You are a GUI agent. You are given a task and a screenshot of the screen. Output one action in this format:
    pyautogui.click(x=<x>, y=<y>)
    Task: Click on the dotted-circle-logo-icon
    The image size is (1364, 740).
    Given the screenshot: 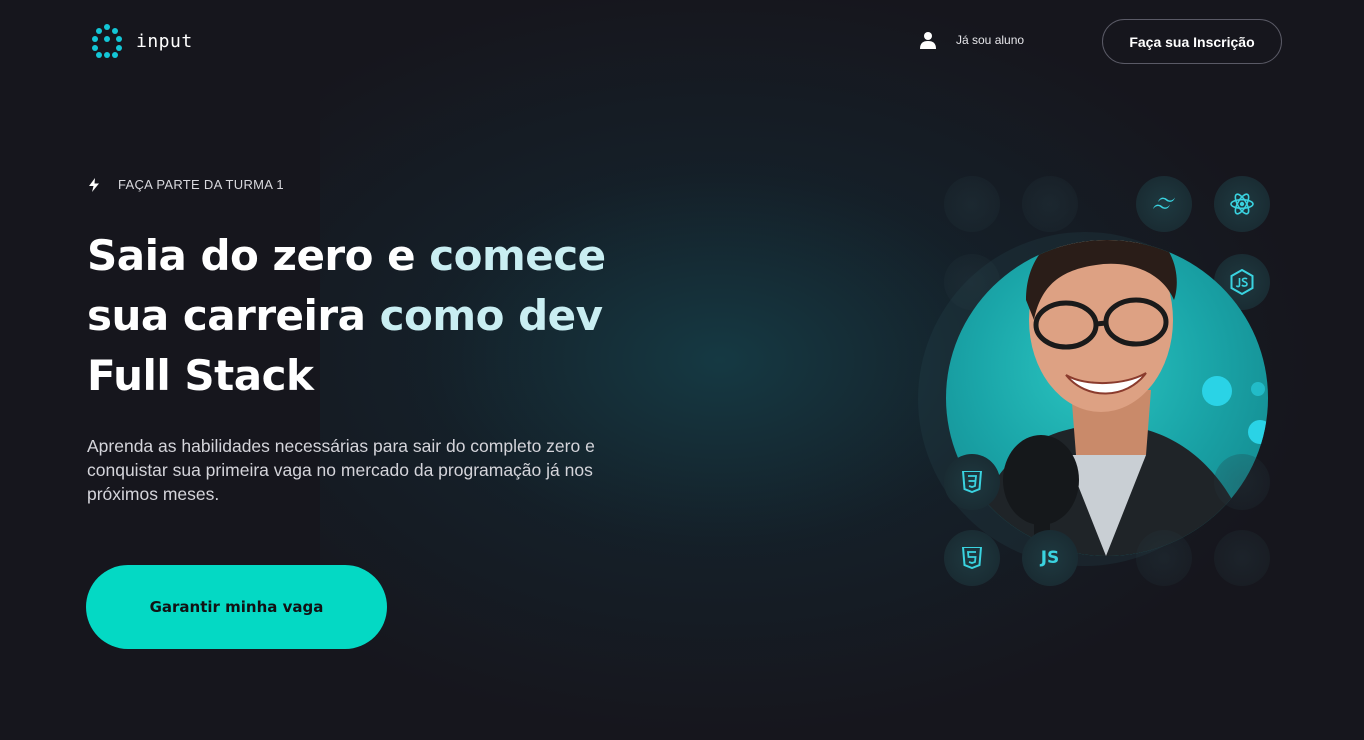 What is the action you would take?
    pyautogui.click(x=107, y=41)
    